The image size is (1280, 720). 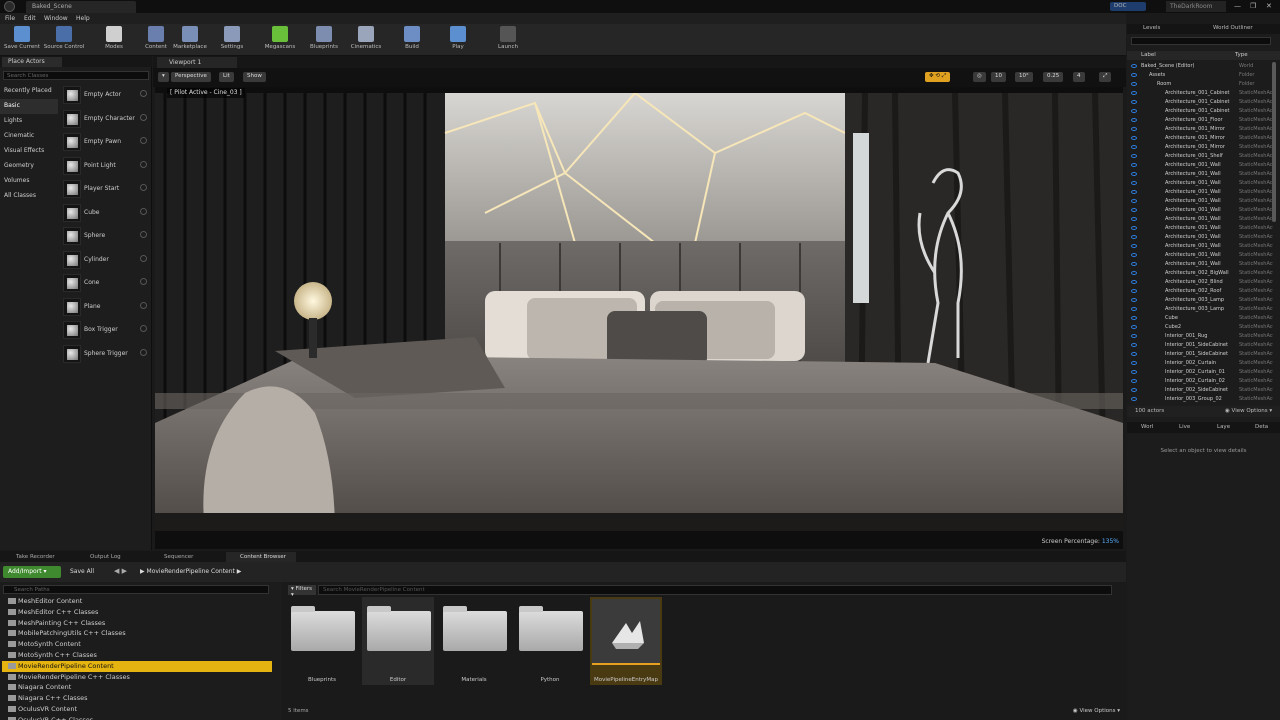 What do you see at coordinates (105, 308) in the screenshot?
I see `actor-item-plane: Plane` at bounding box center [105, 308].